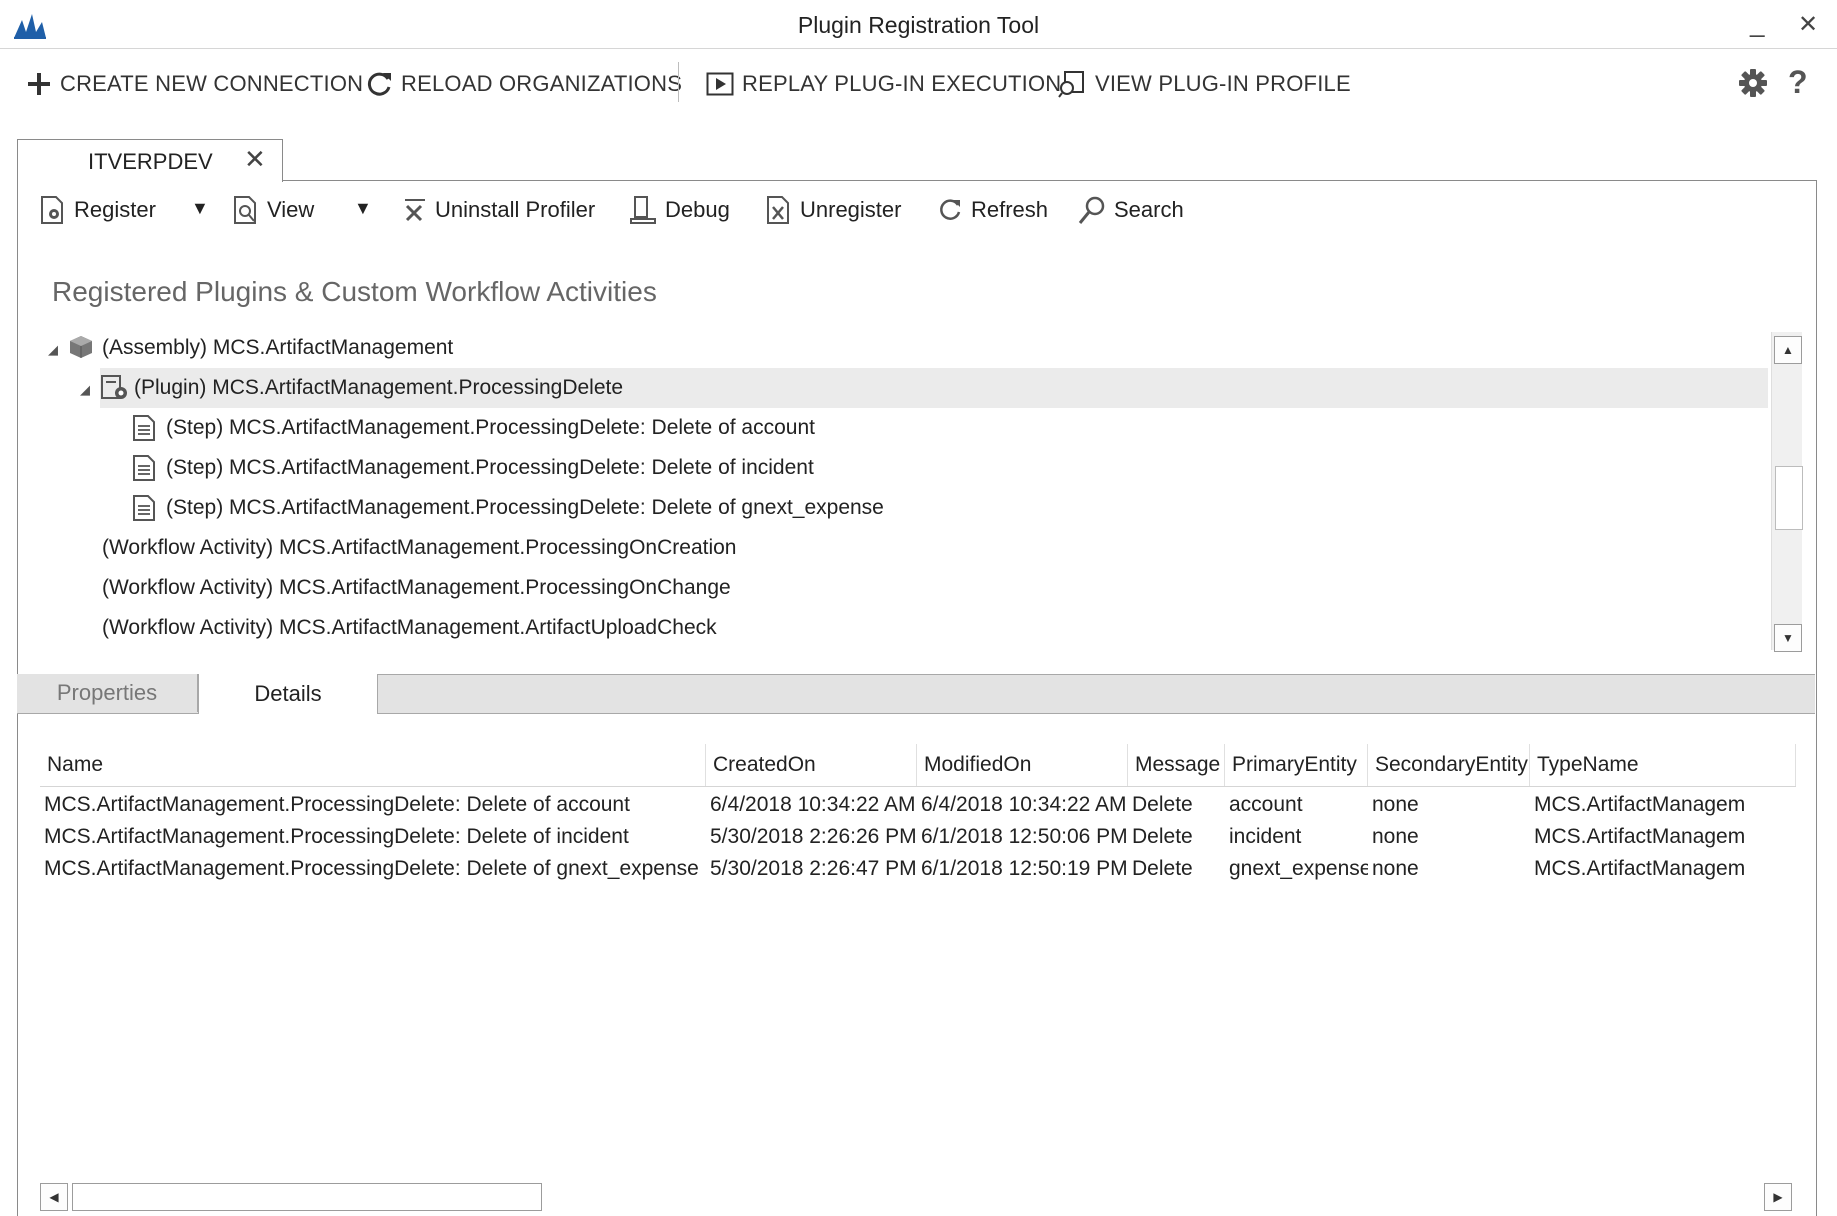 This screenshot has width=1837, height=1216. What do you see at coordinates (1131, 210) in the screenshot?
I see `search-button: Search` at bounding box center [1131, 210].